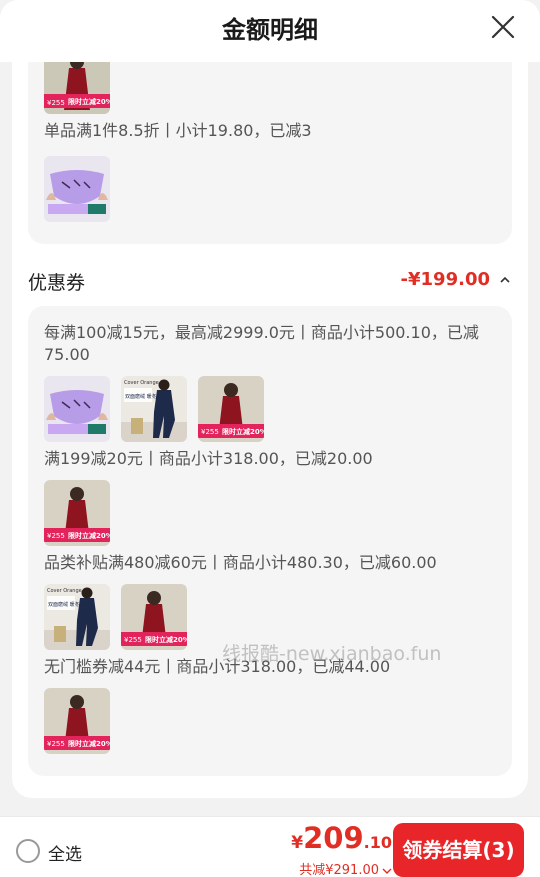 The image size is (540, 877). Describe the element at coordinates (377, 842) in the screenshot. I see `price-decimal: .10` at that location.